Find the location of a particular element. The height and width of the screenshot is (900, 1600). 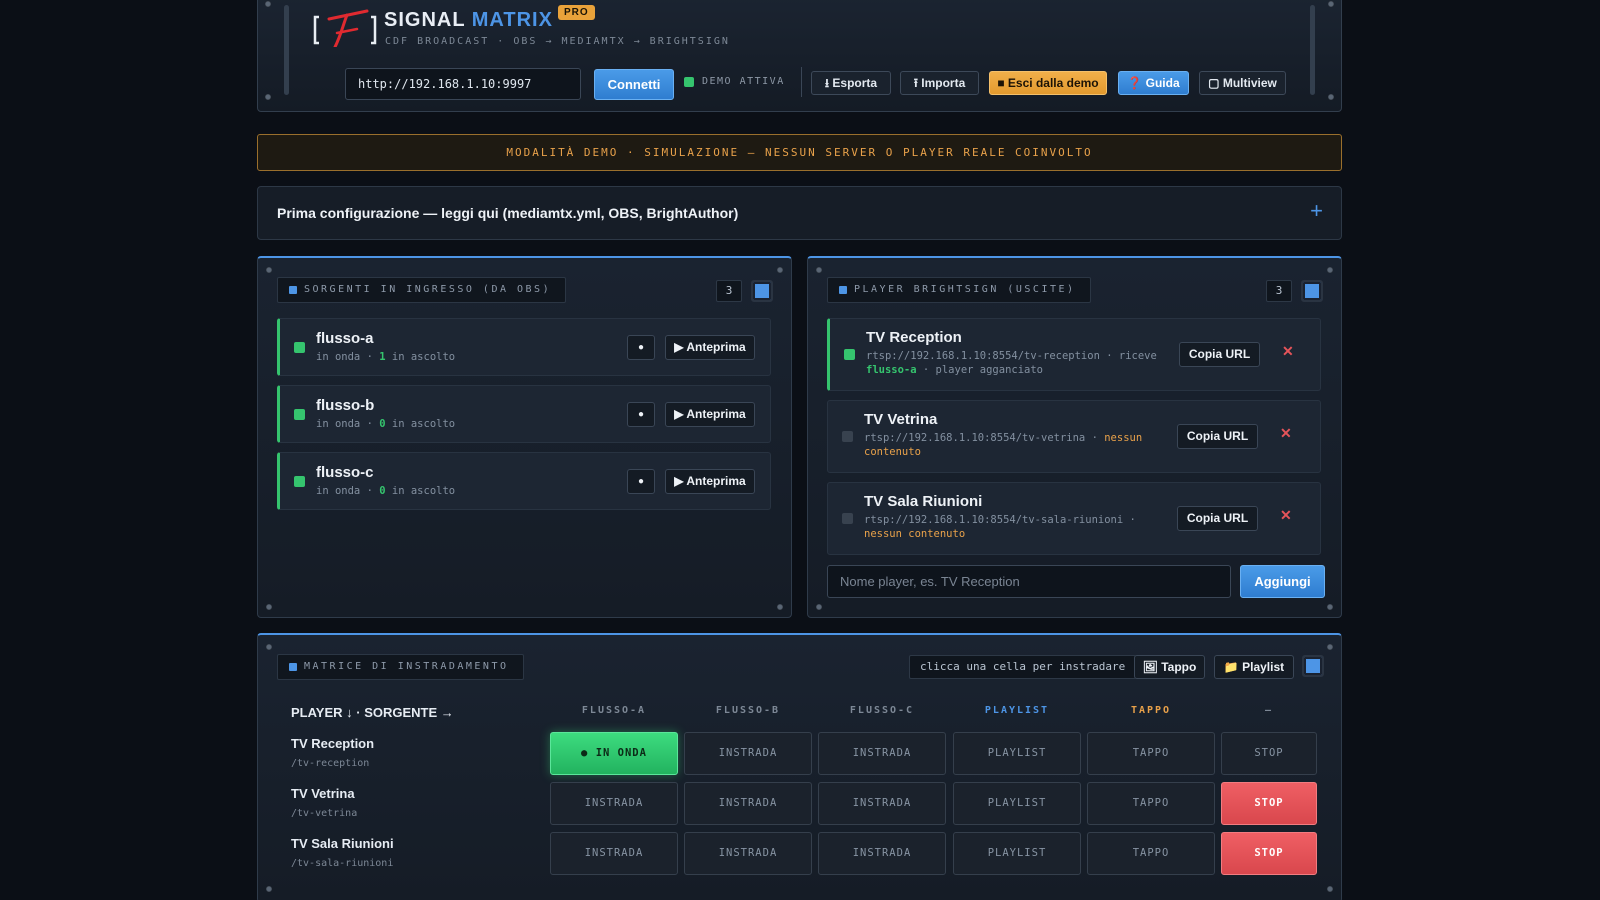

source-name: flusso-a is located at coordinates (345, 338).